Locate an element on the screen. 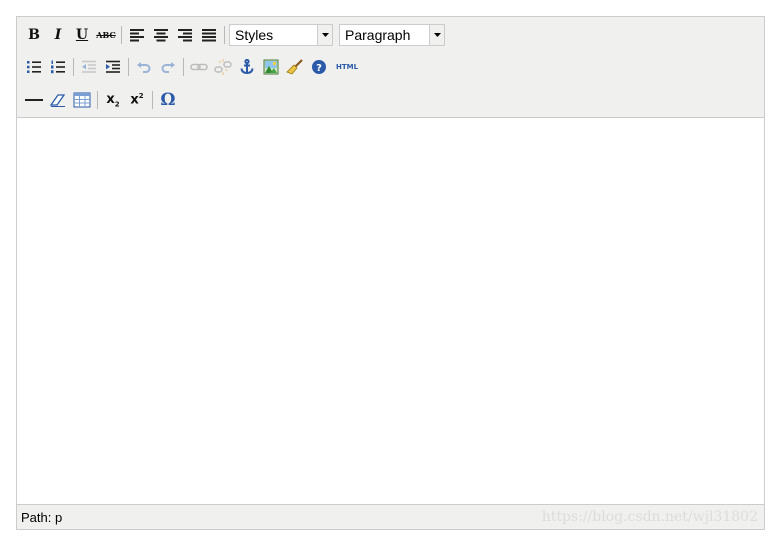  bullet-list-icon is located at coordinates (34, 67).